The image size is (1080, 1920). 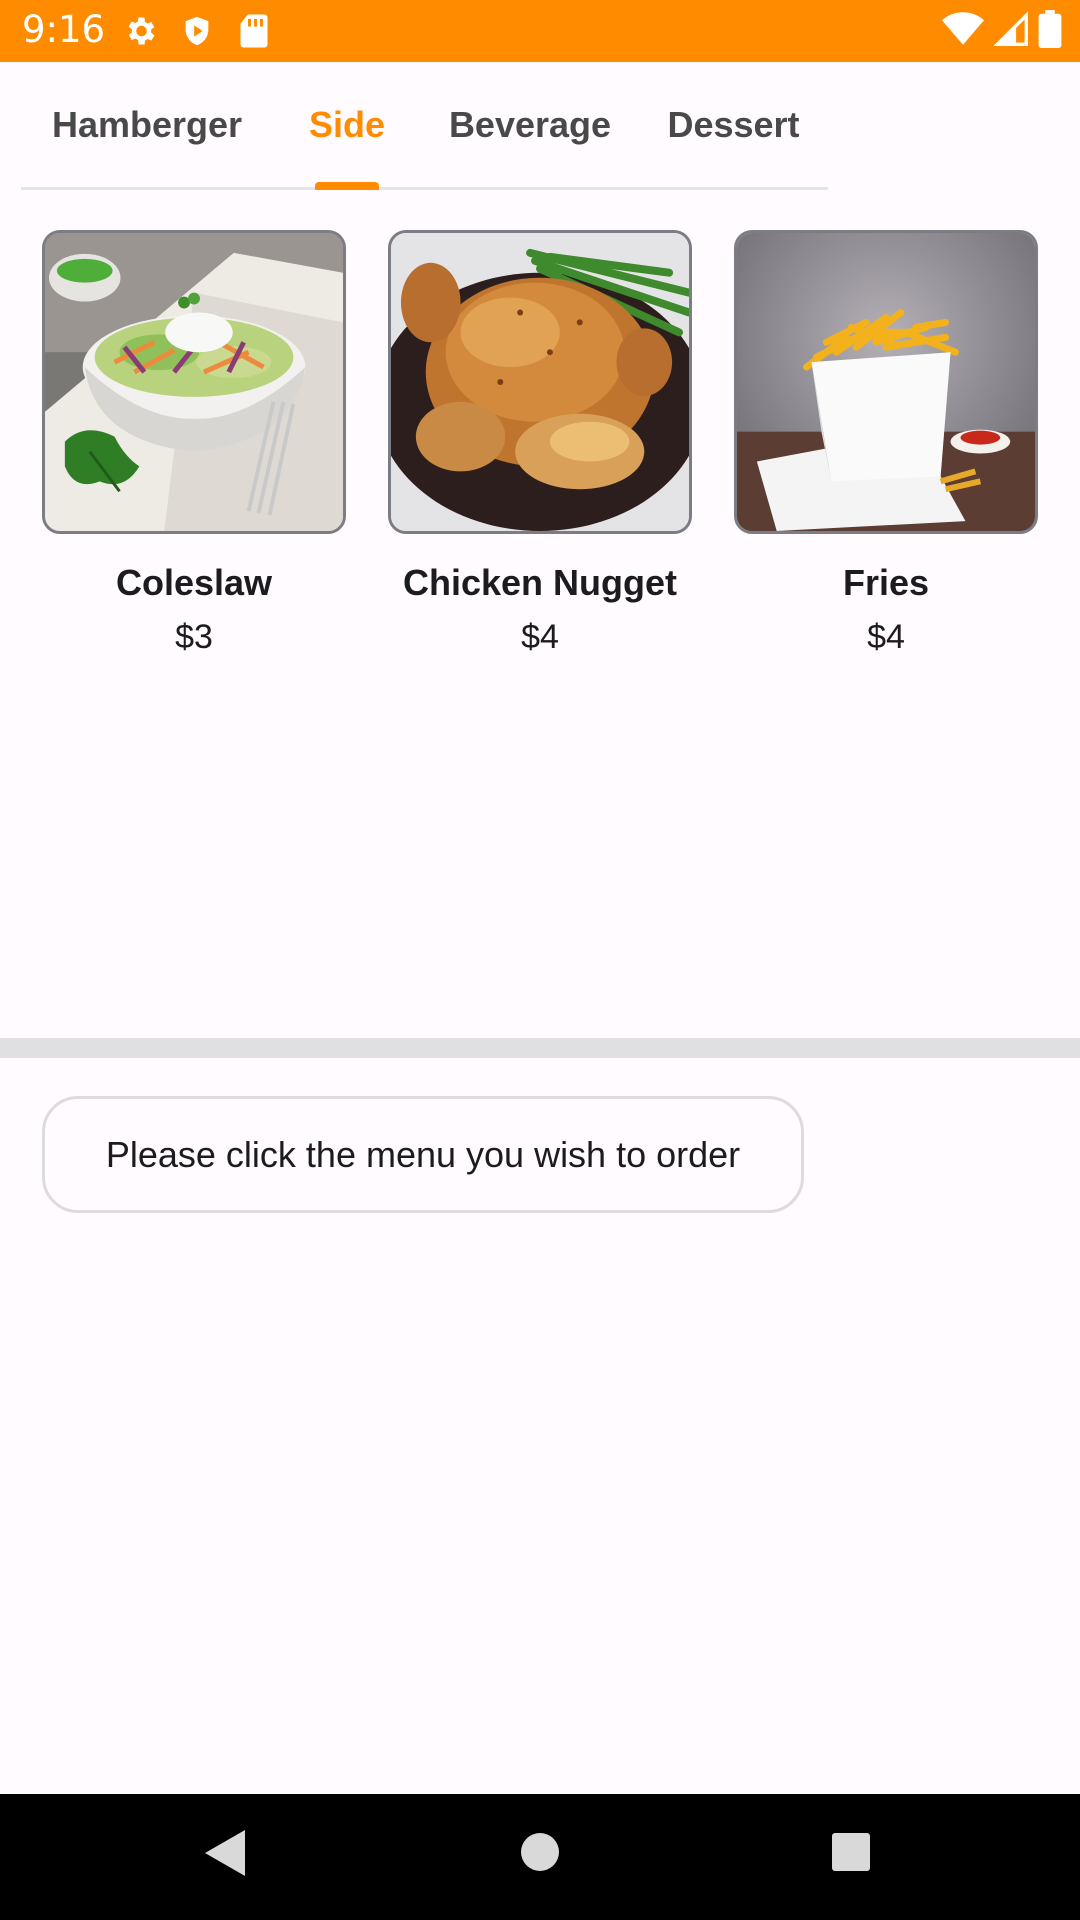 I want to click on item-name: Fries, so click(x=886, y=582).